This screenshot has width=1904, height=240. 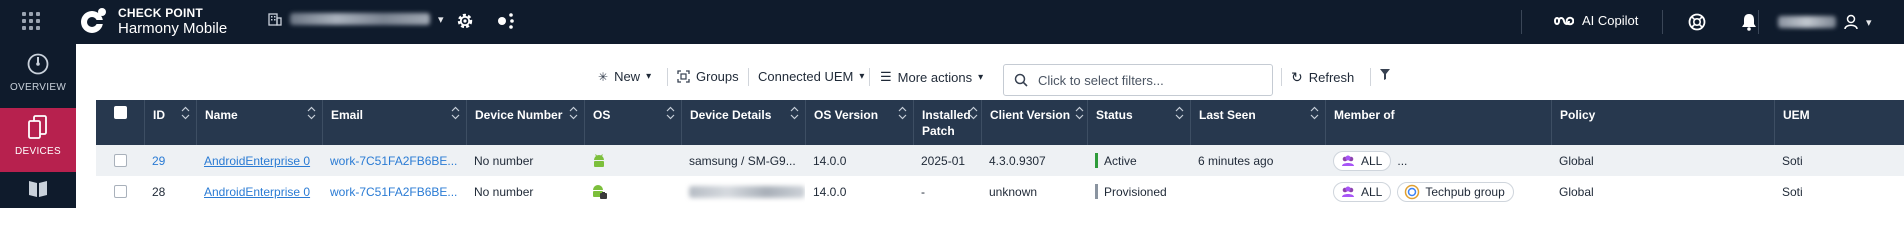 I want to click on devices-icon, so click(x=37, y=127).